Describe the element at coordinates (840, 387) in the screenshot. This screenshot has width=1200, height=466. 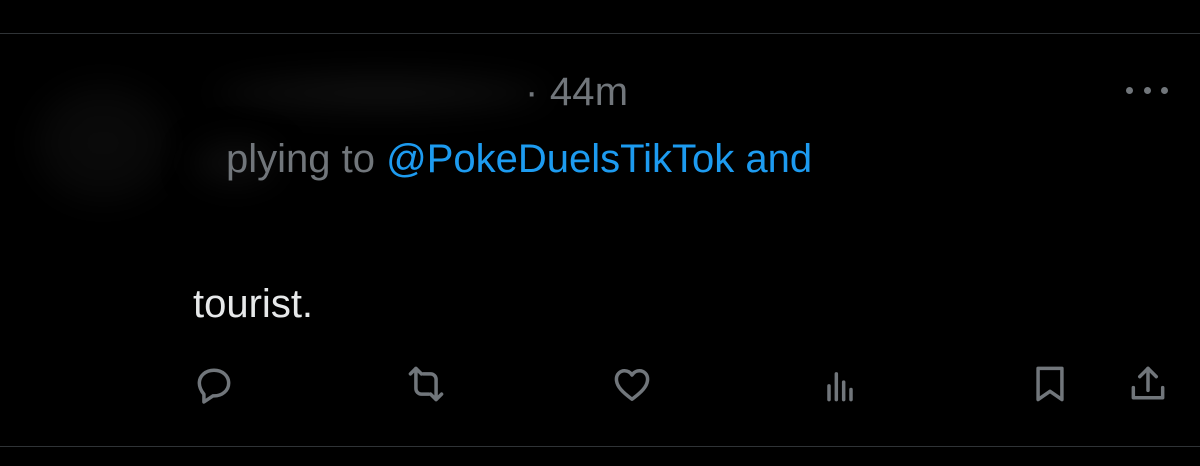
I see `views-icon` at that location.